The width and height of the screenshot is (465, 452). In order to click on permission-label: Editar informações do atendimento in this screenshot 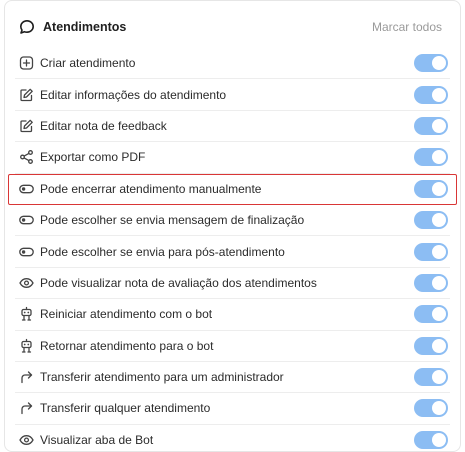, I will do `click(133, 94)`.